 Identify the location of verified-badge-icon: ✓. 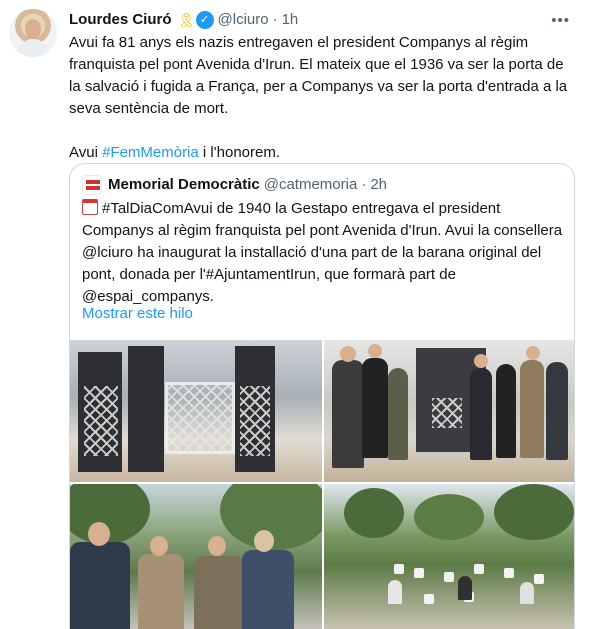
(204, 20).